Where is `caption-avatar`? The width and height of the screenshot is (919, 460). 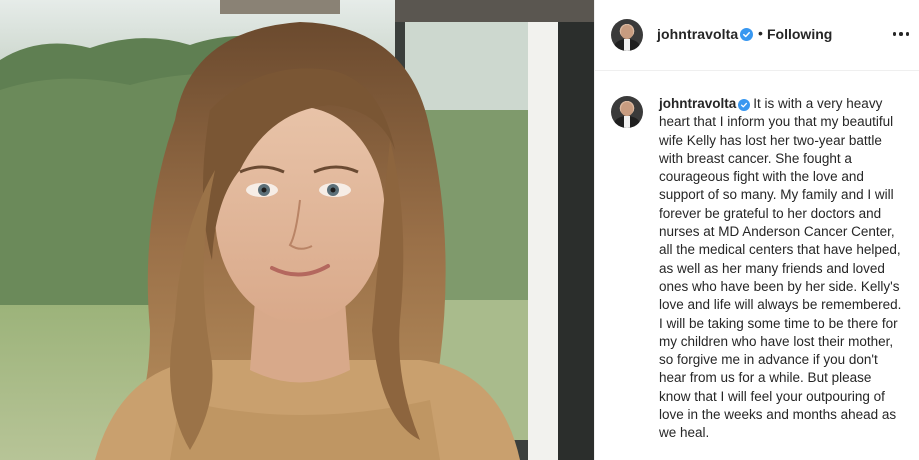
caption-avatar is located at coordinates (627, 112).